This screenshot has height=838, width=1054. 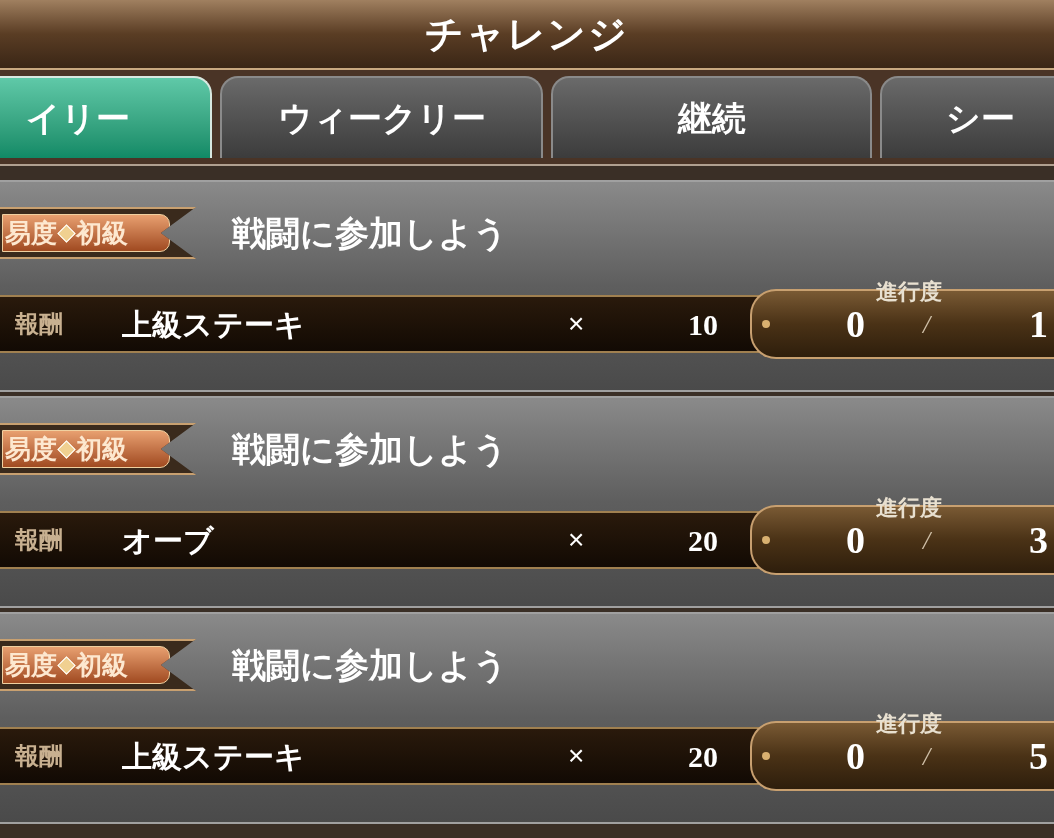 What do you see at coordinates (1038, 540) in the screenshot?
I see `progress-target: 3` at bounding box center [1038, 540].